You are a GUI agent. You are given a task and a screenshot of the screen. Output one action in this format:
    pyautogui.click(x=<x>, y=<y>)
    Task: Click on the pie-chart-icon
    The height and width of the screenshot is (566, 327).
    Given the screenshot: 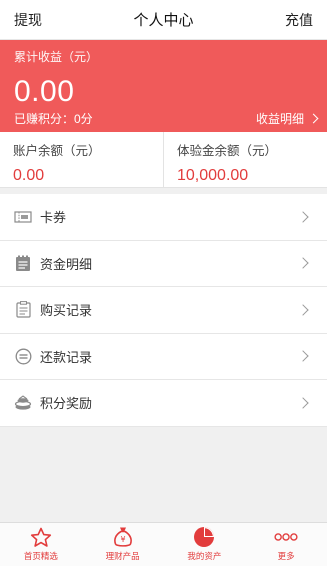 What is the action you would take?
    pyautogui.click(x=204, y=537)
    